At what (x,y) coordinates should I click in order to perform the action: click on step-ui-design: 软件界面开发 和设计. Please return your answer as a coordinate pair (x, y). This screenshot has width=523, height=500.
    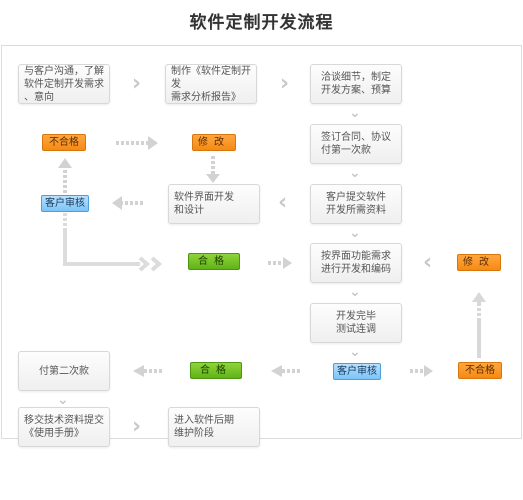
    Looking at the image, I should click on (214, 204).